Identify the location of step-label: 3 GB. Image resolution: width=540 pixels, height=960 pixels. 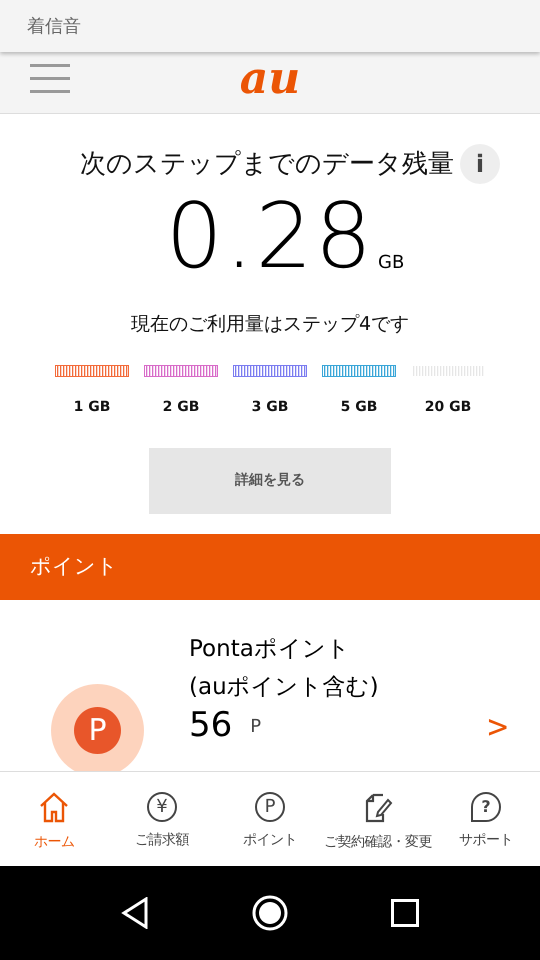
(270, 407).